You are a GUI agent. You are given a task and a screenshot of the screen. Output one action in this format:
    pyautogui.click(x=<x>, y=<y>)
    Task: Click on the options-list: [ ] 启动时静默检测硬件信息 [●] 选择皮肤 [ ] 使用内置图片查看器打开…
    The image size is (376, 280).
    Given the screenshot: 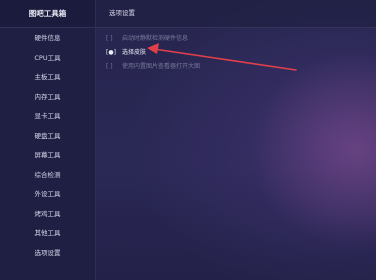 What is the action you would take?
    pyautogui.click(x=236, y=51)
    